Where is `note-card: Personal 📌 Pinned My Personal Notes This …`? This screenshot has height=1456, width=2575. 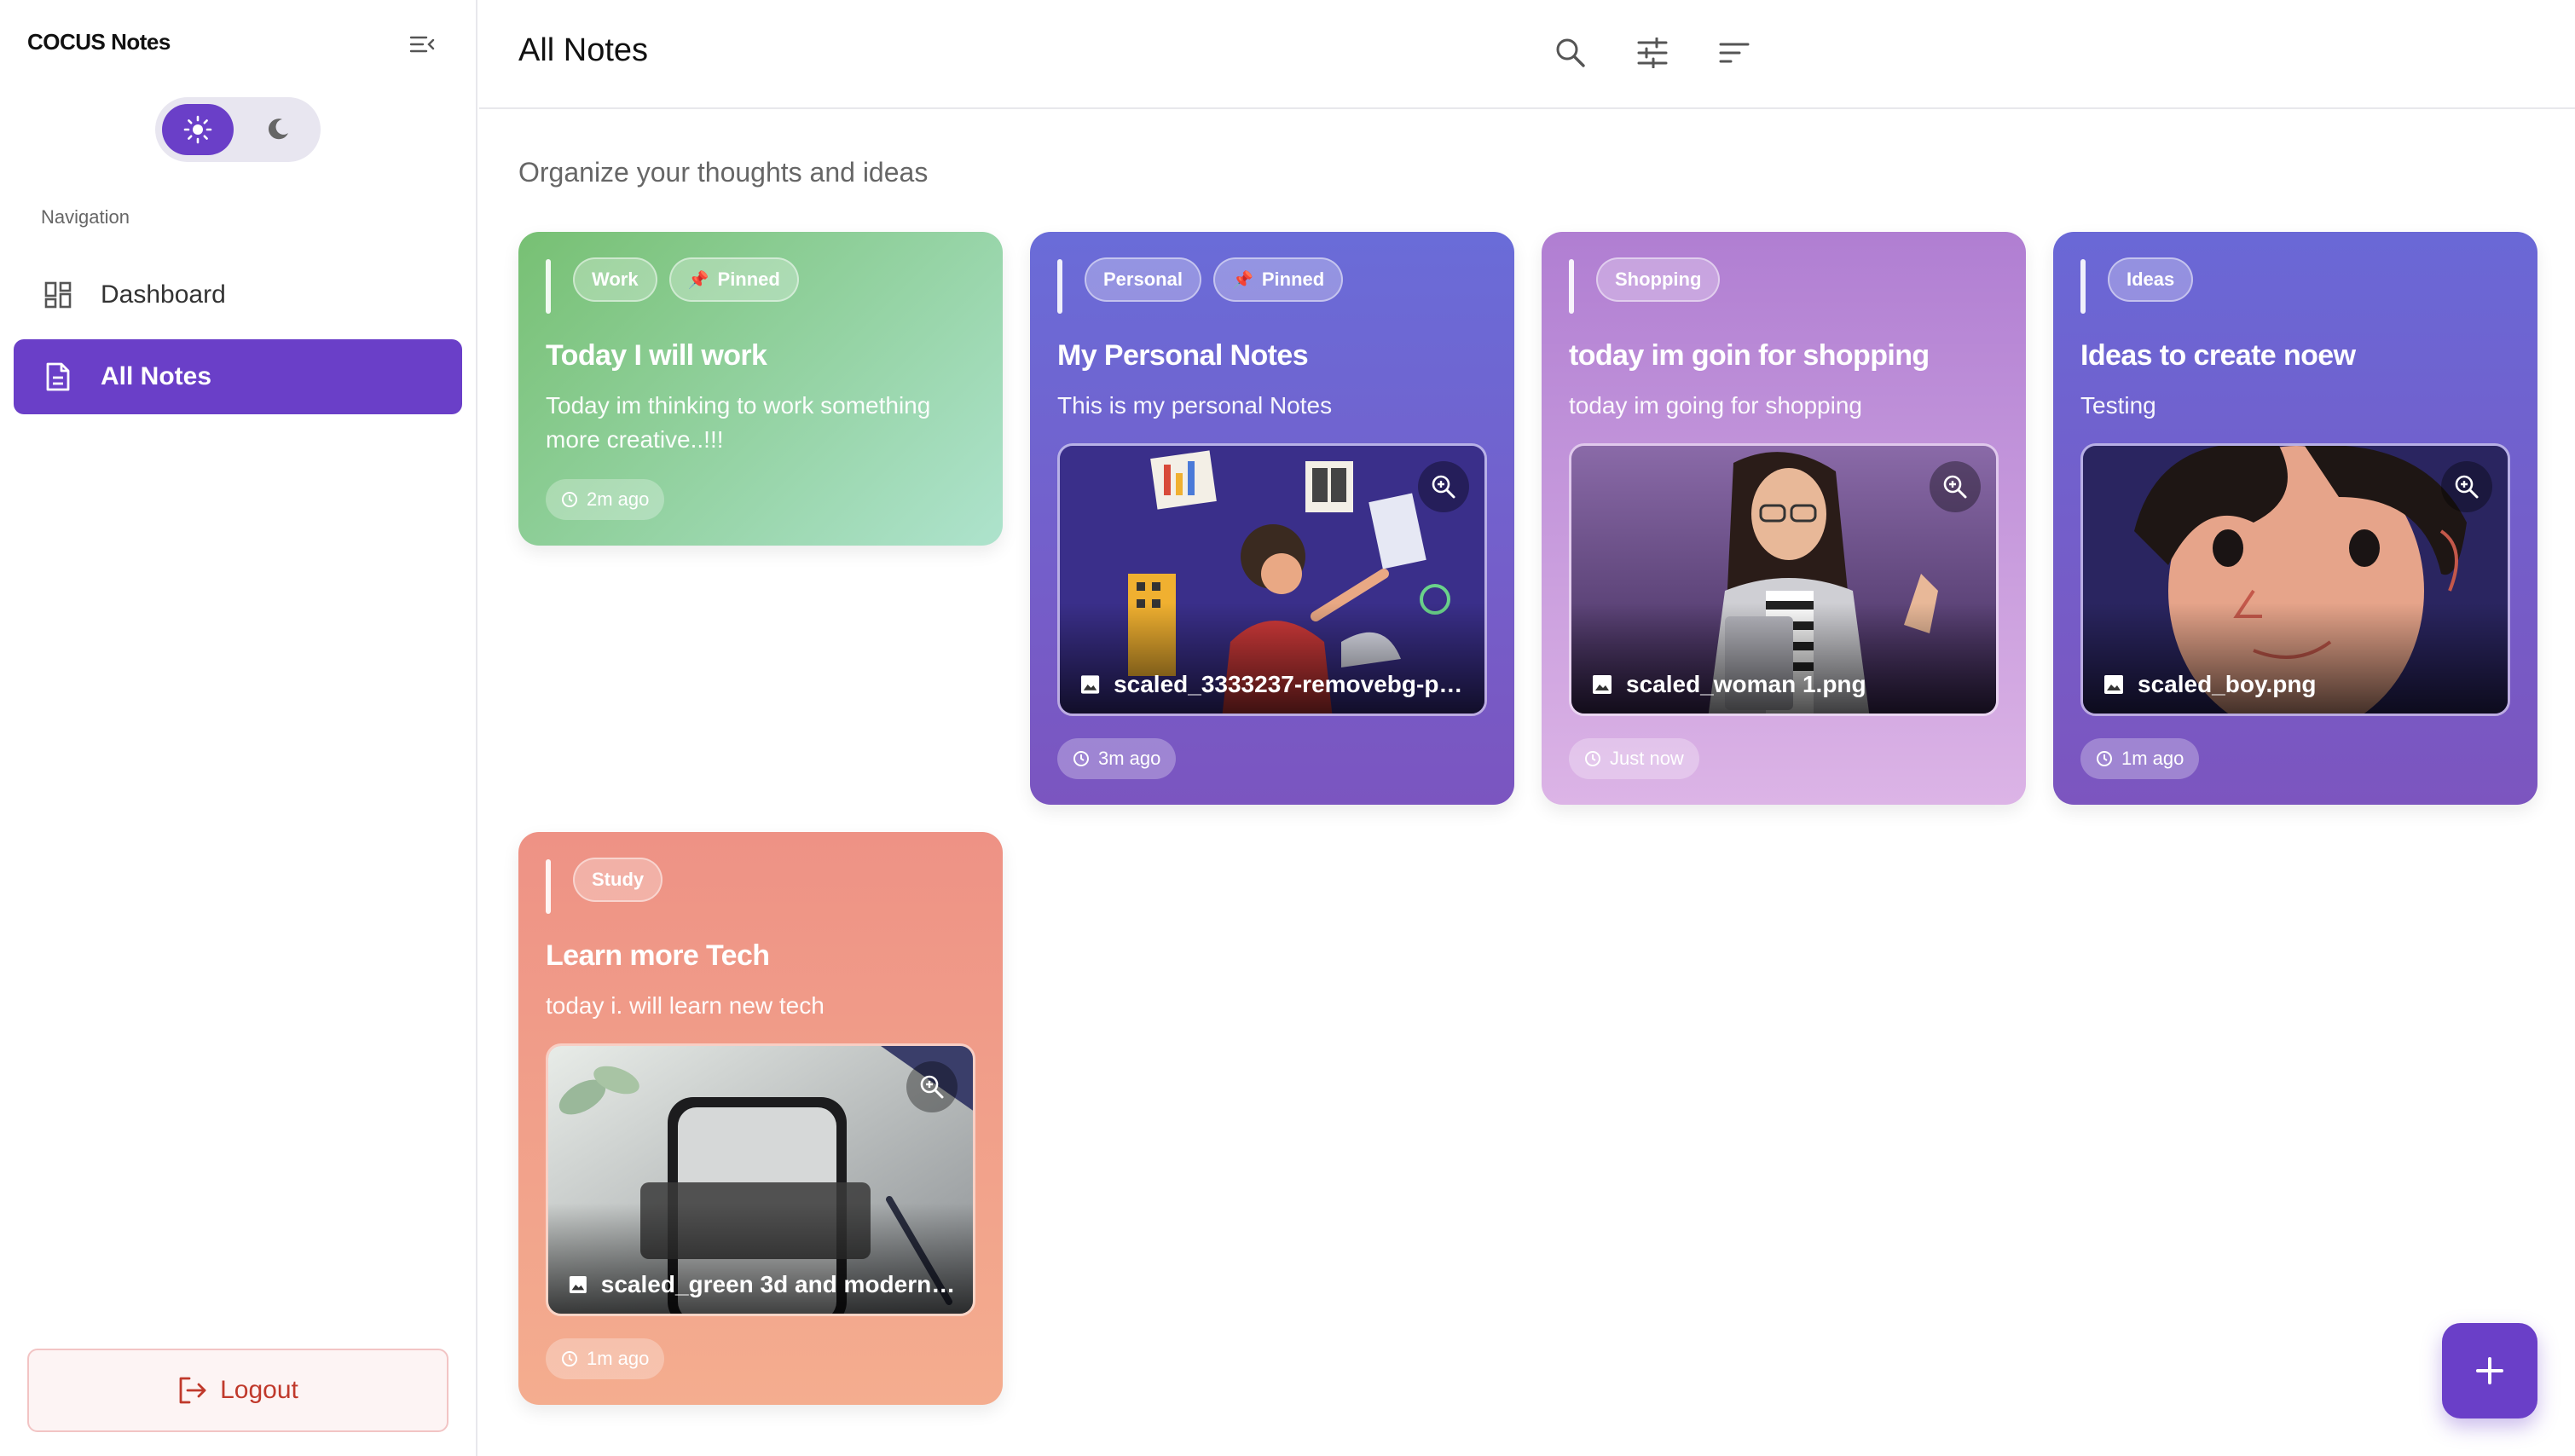
note-card: Personal 📌 Pinned My Personal Notes This … is located at coordinates (1272, 518).